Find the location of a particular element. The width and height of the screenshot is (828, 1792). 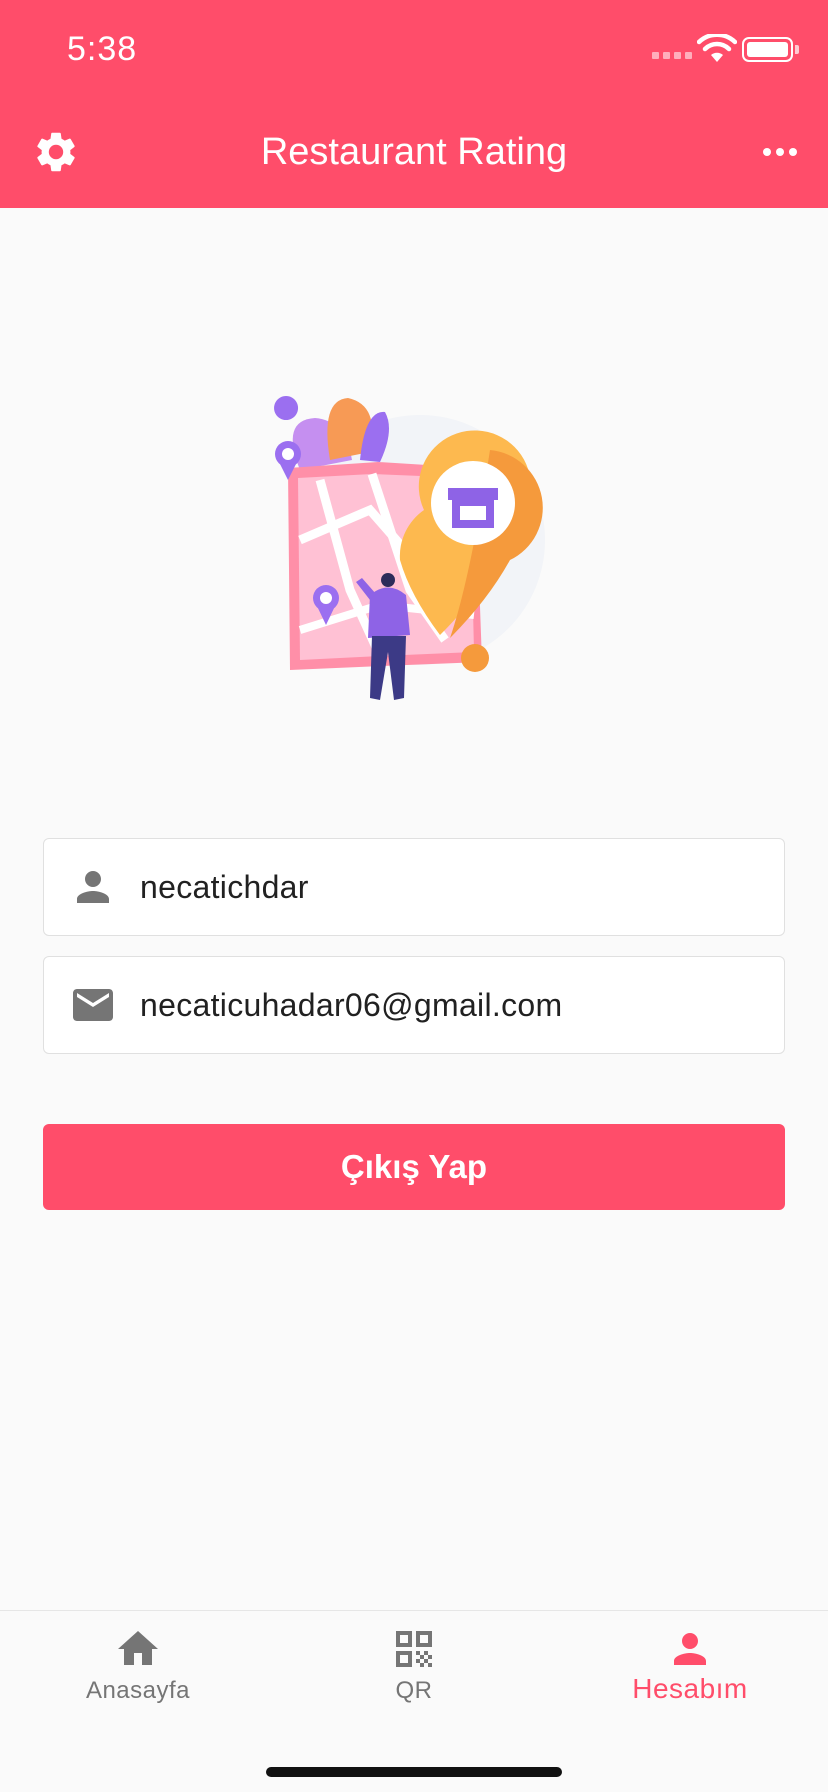

qr-code-icon is located at coordinates (414, 1649).